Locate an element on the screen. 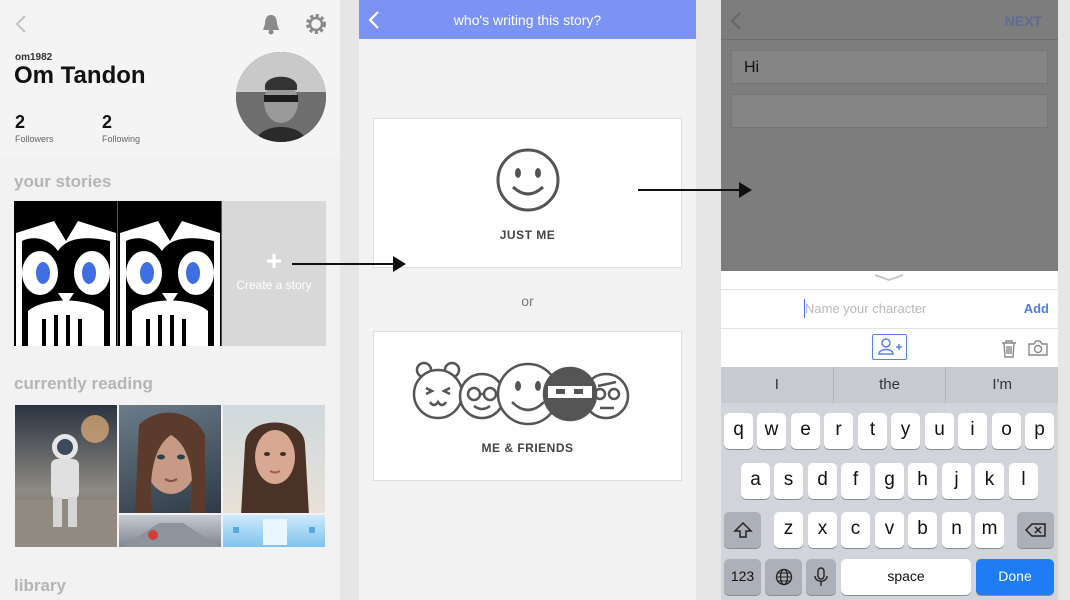 Image resolution: width=1070 pixels, height=600 pixels. key-f: f is located at coordinates (855, 481).